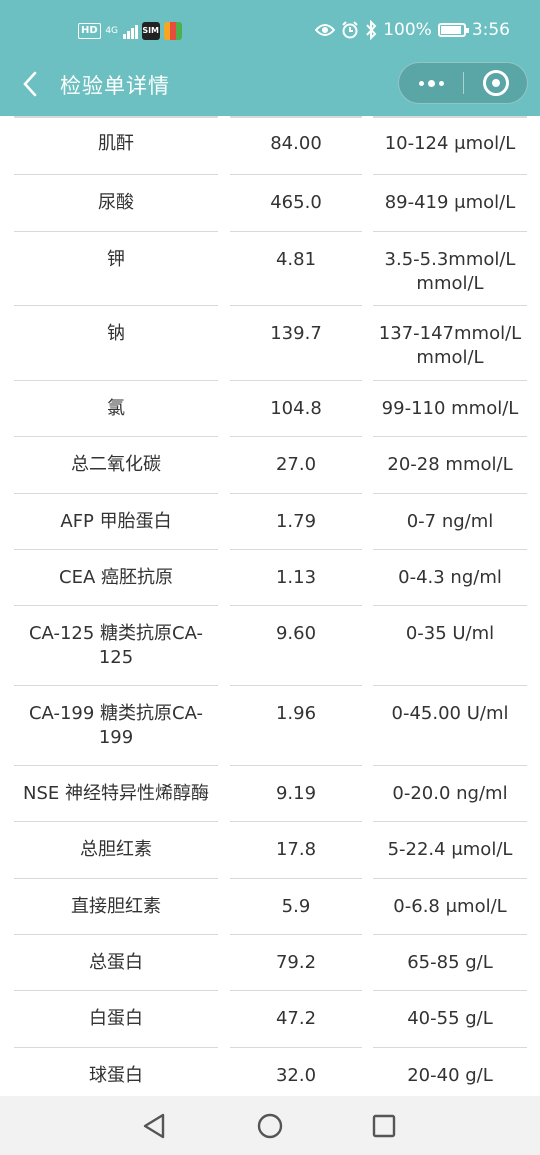  What do you see at coordinates (116, 726) in the screenshot?
I see `test-name-cell: CA-199 糖类抗原CA-199` at bounding box center [116, 726].